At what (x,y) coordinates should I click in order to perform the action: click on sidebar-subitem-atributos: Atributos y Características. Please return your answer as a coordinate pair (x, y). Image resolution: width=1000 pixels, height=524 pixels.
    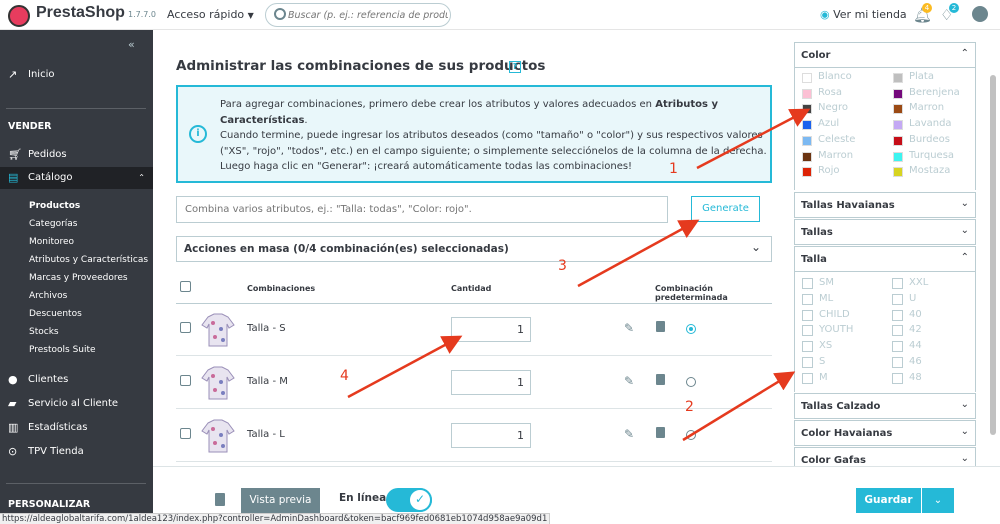
    Looking at the image, I should click on (88, 260).